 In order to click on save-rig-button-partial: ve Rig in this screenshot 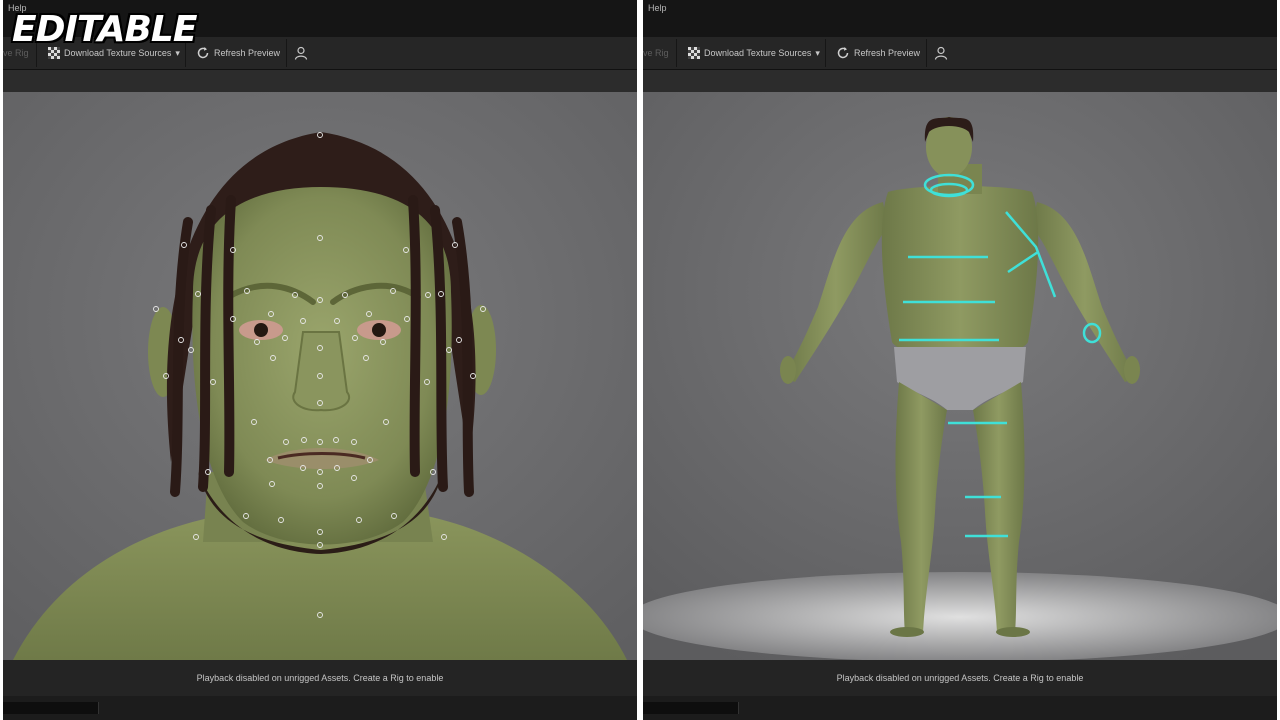, I will do `click(656, 53)`.